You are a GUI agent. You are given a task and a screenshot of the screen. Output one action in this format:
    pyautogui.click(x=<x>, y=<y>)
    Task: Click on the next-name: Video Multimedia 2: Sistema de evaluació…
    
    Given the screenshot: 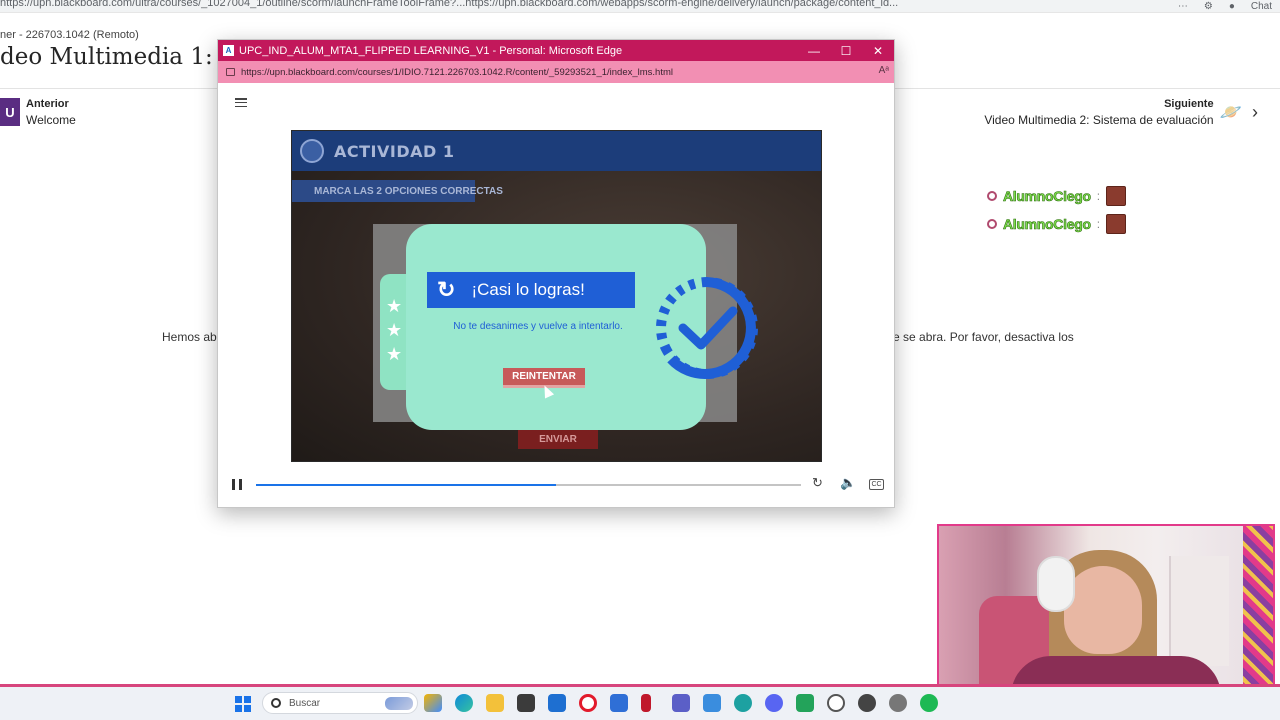 What is the action you would take?
    pyautogui.click(x=1099, y=119)
    